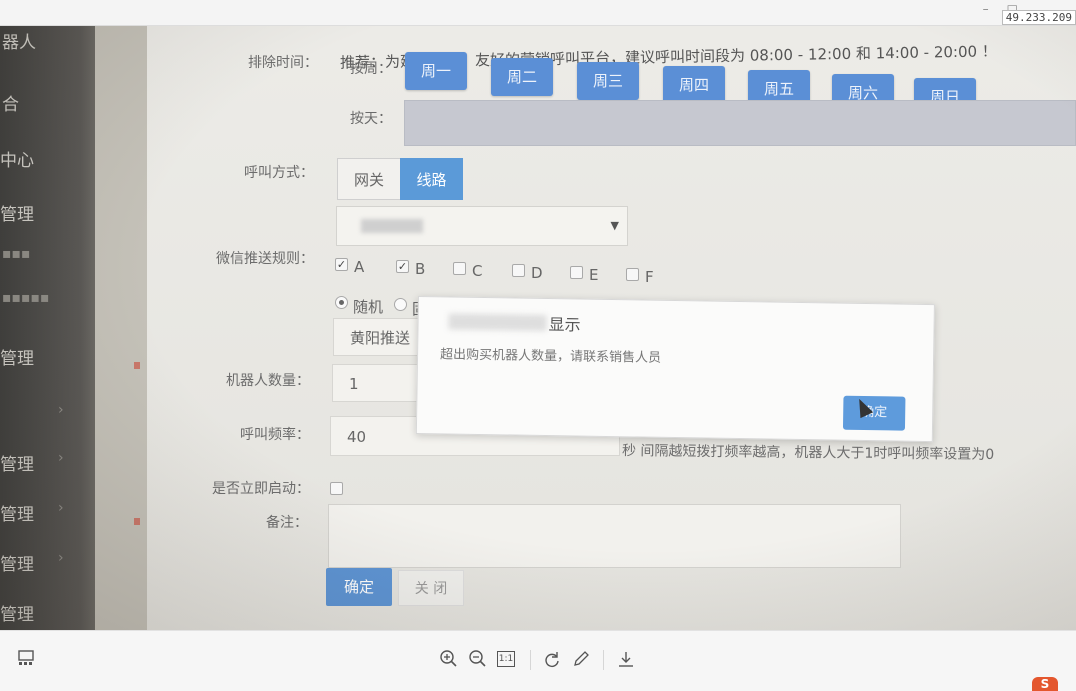 The height and width of the screenshot is (691, 1076). What do you see at coordinates (32, 562) in the screenshot?
I see `sidebar-item-manage-6: 管理 ›` at bounding box center [32, 562].